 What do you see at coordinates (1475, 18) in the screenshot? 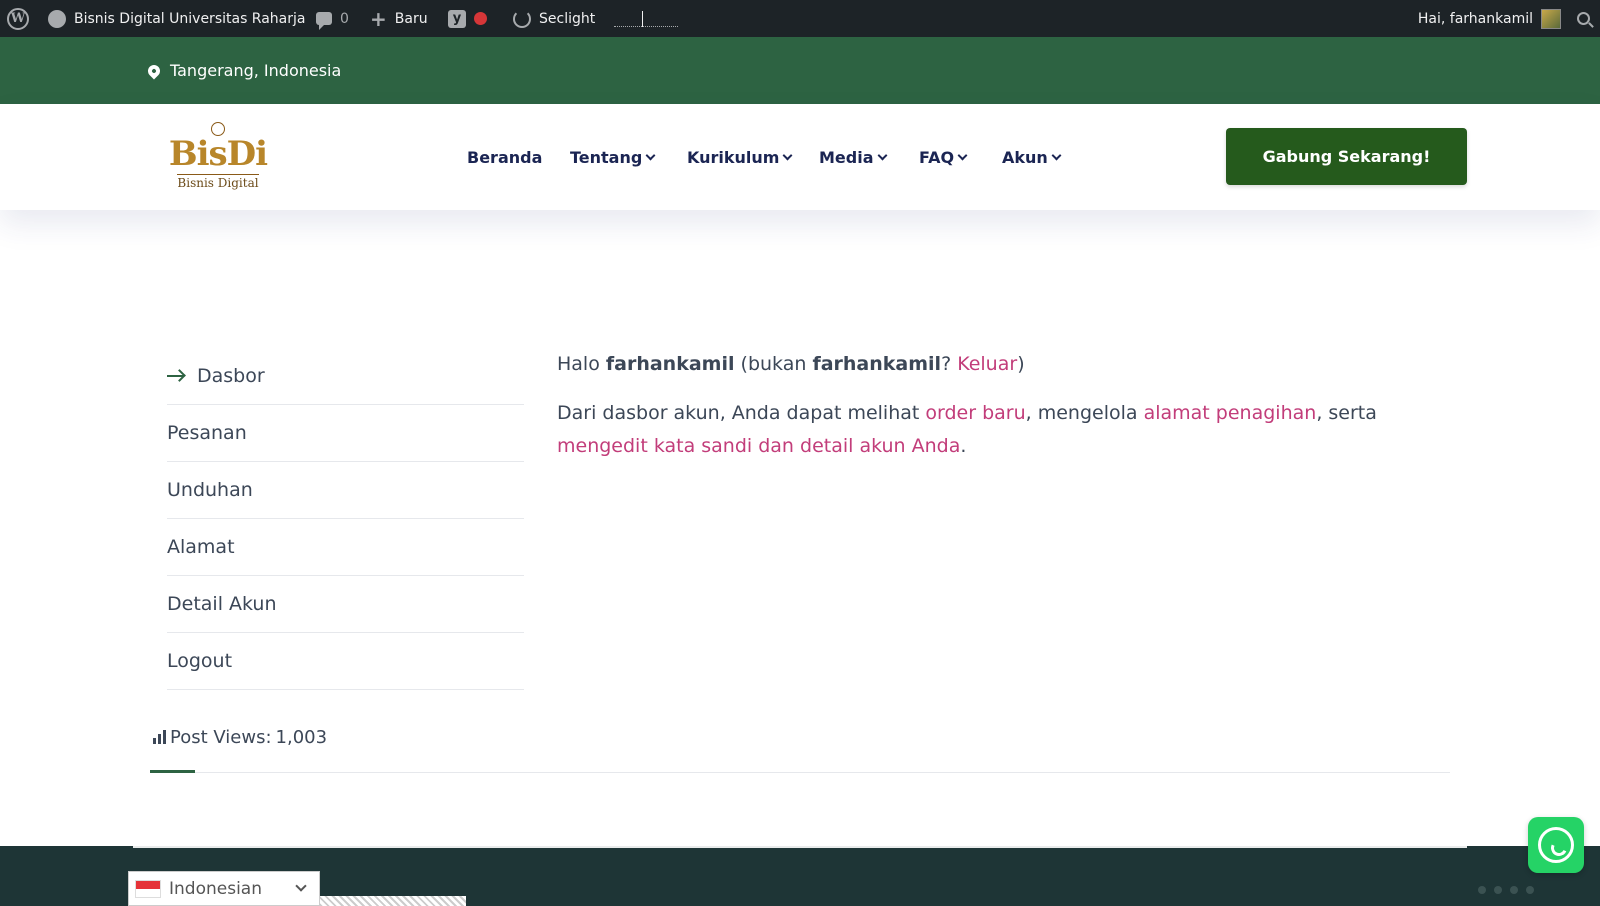
I see `greeting: Hai, farhankamil` at bounding box center [1475, 18].